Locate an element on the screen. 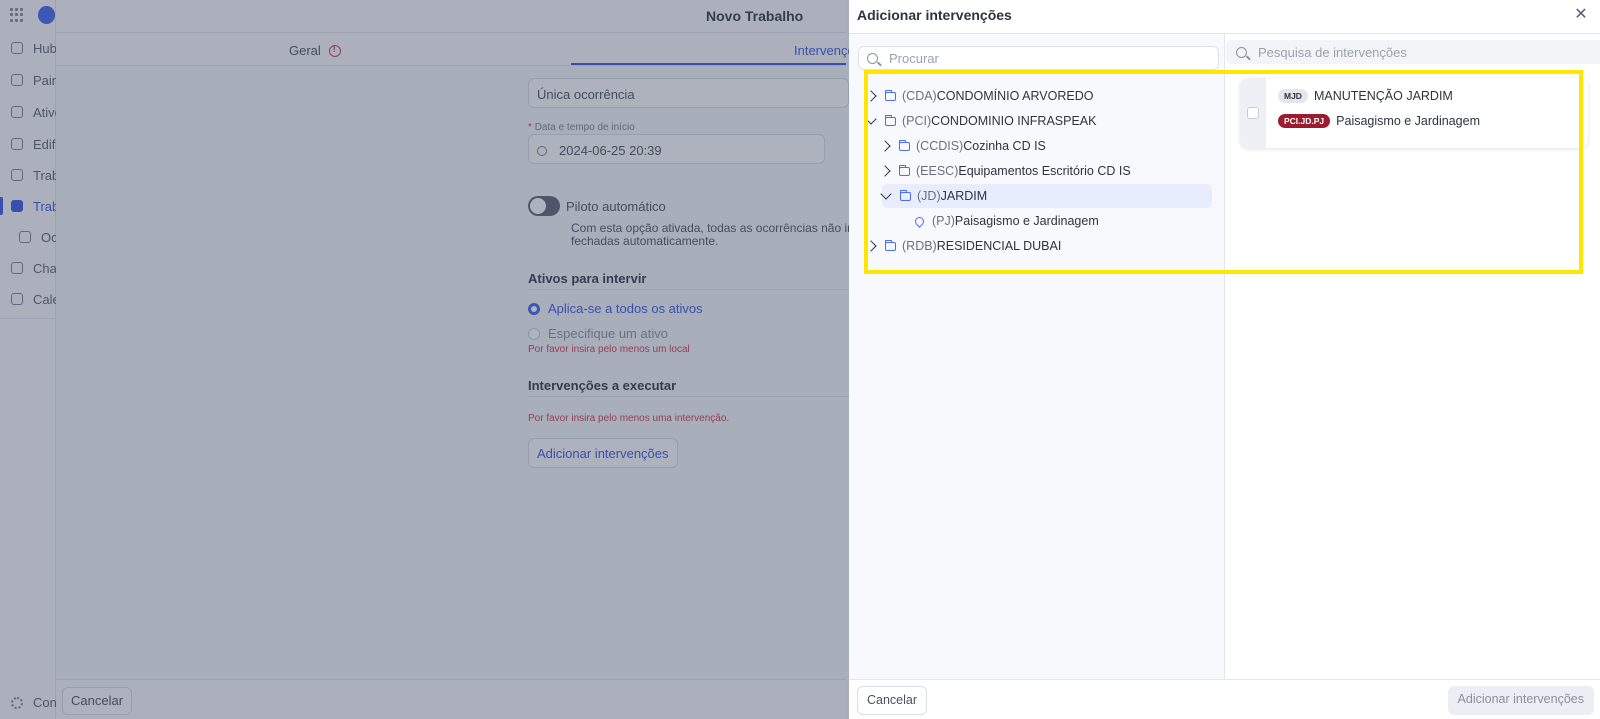 The image size is (1600, 719). tree-item-pj: (PJ) Paisagismo e Jardinagem is located at coordinates (1006, 221).